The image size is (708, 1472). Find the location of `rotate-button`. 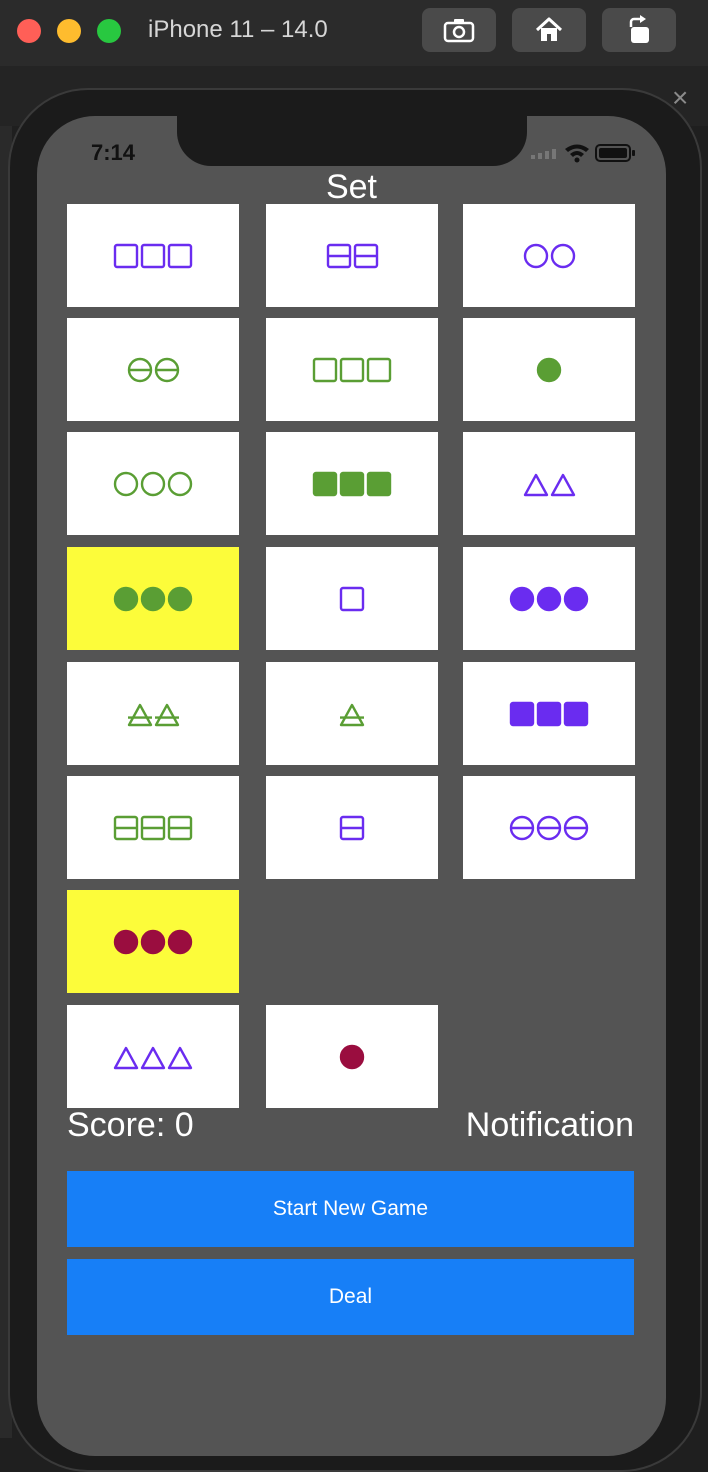

rotate-button is located at coordinates (639, 30).